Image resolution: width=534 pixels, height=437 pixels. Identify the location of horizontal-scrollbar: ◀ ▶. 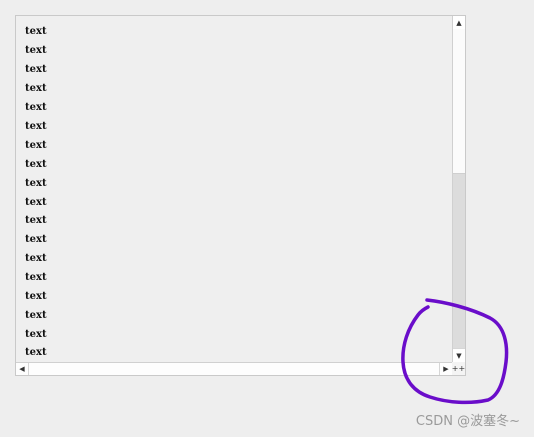
(234, 368).